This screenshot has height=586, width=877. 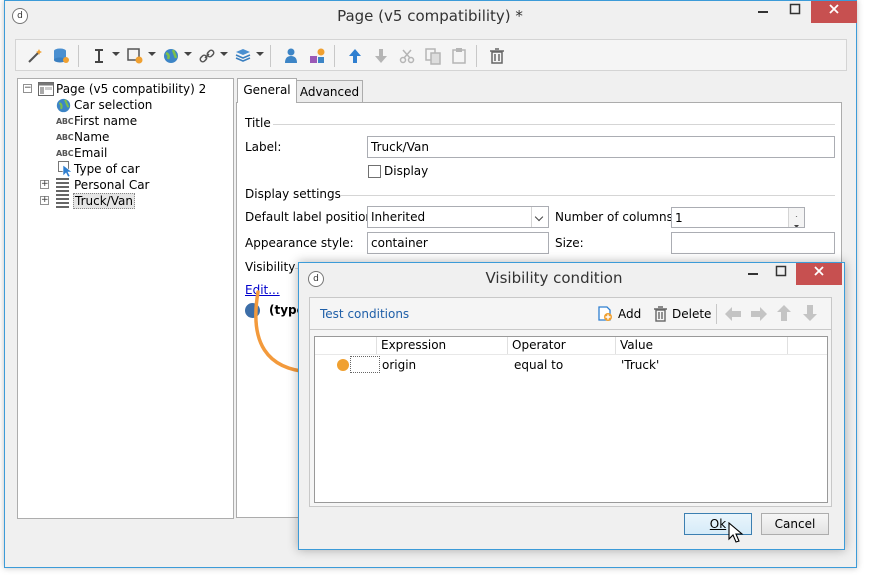 What do you see at coordinates (442, 345) in the screenshot?
I see `grid-header-expression: Expression` at bounding box center [442, 345].